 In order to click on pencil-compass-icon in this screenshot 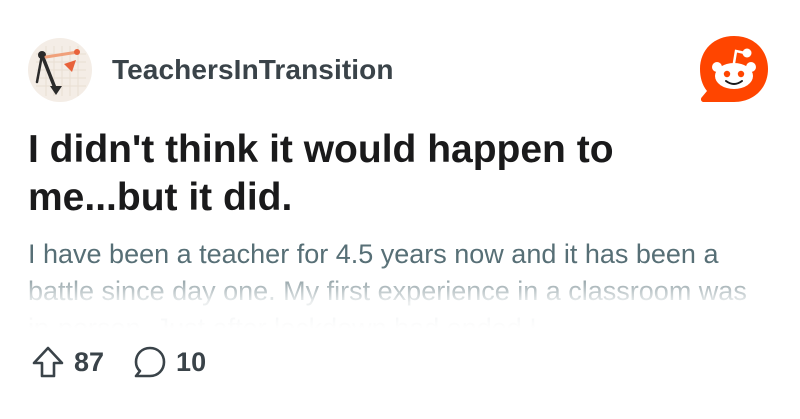, I will do `click(60, 71)`.